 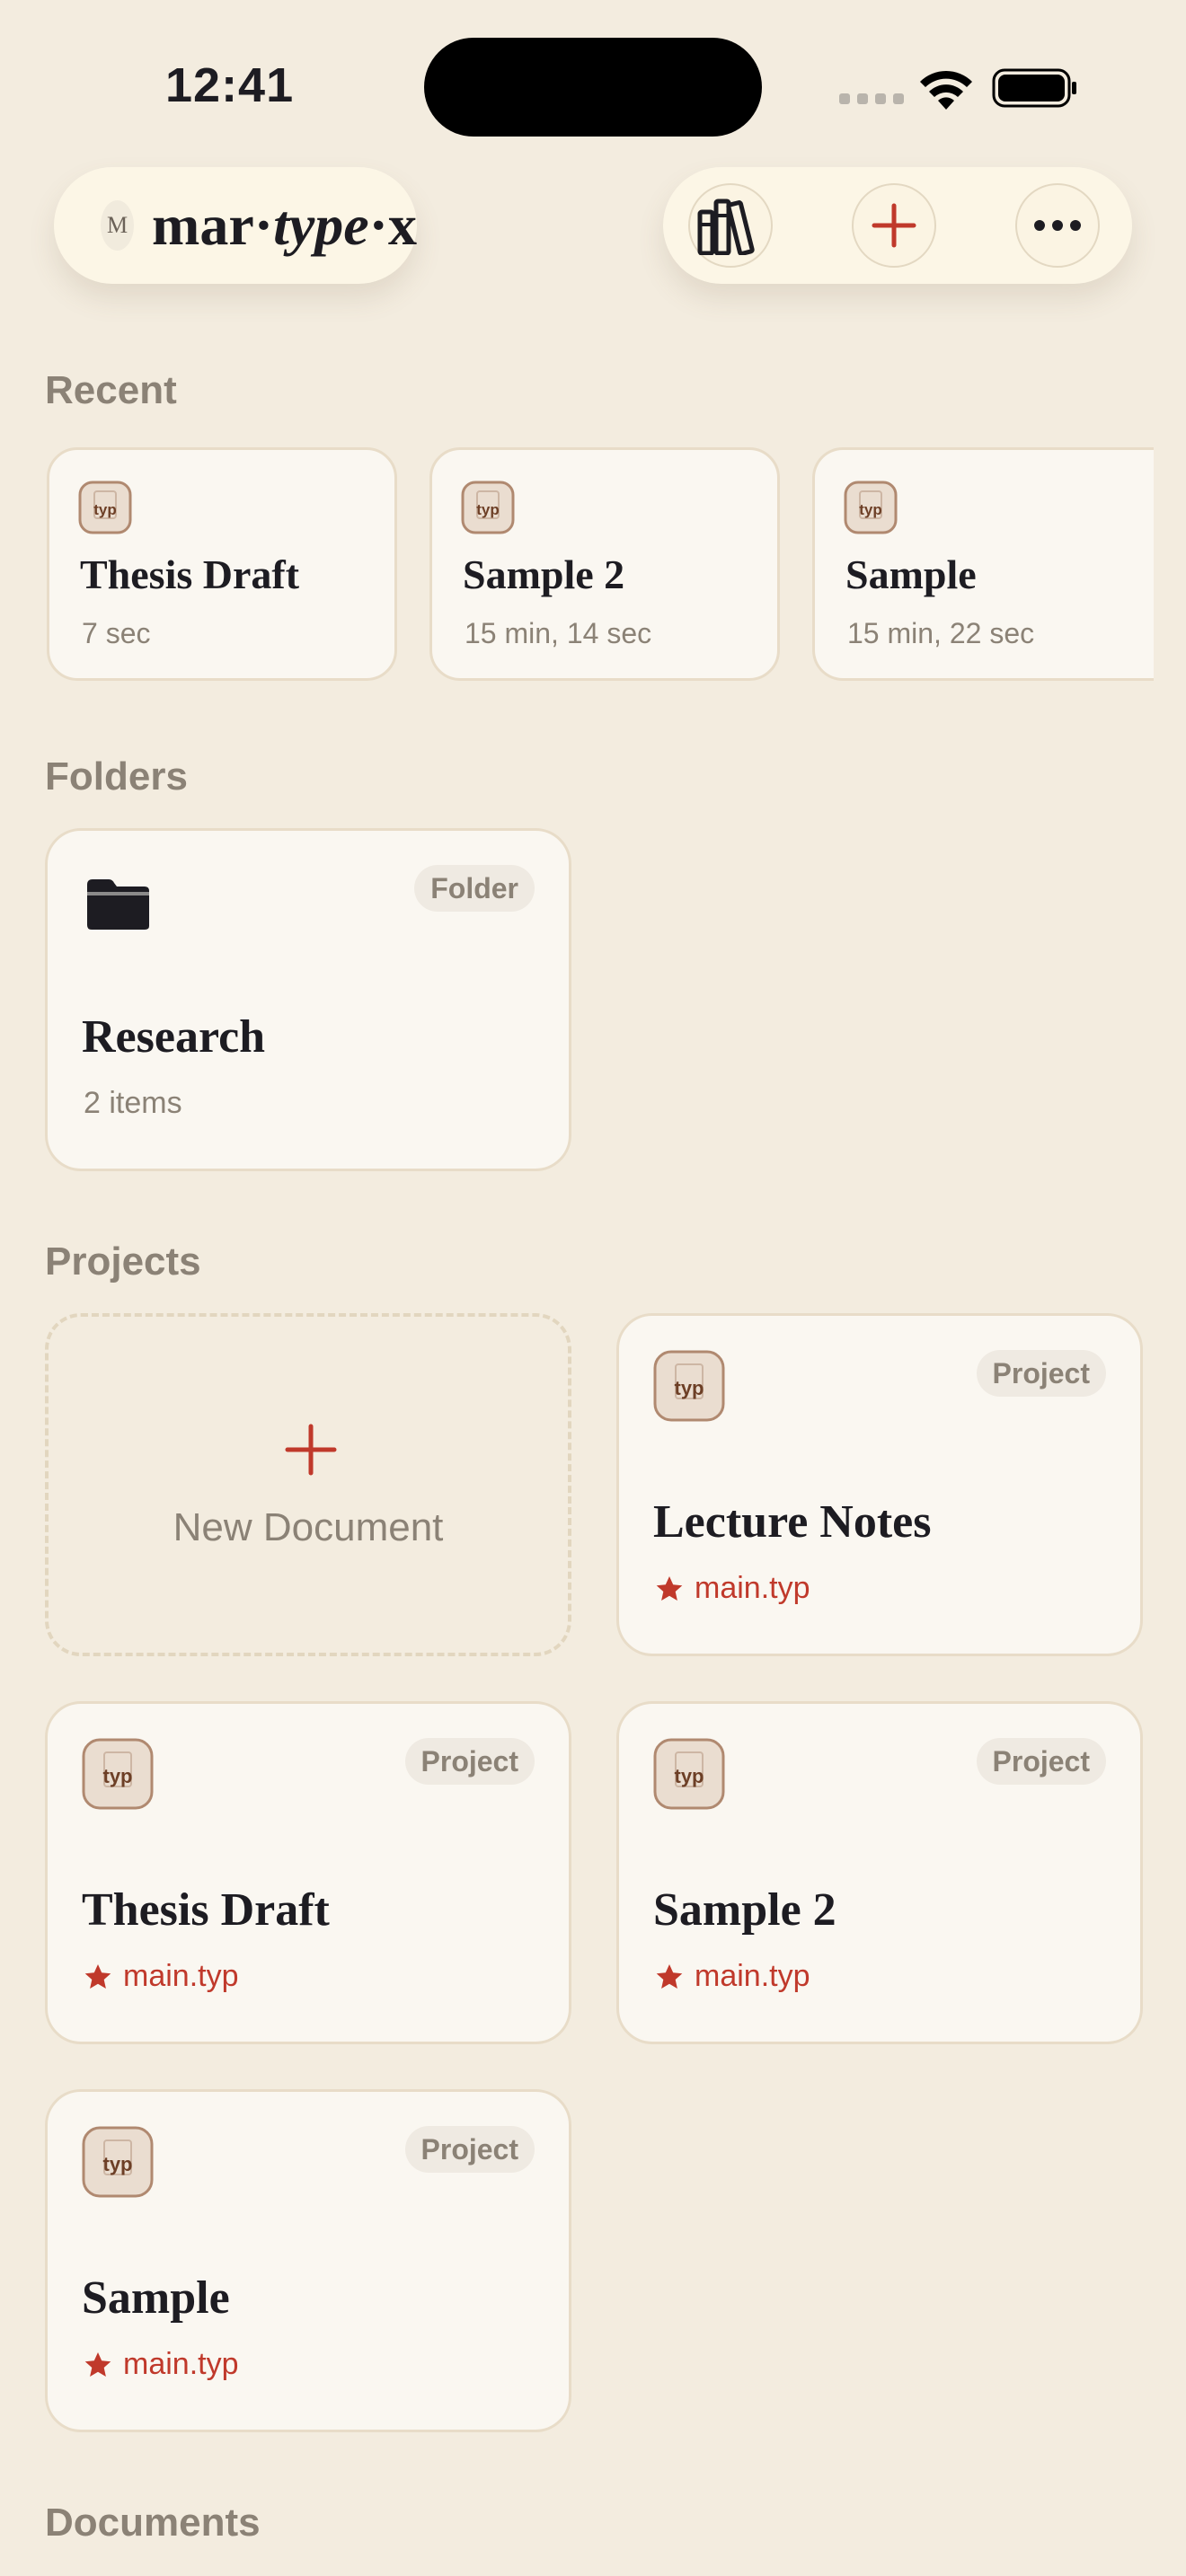 What do you see at coordinates (726, 226) in the screenshot?
I see `books-icon` at bounding box center [726, 226].